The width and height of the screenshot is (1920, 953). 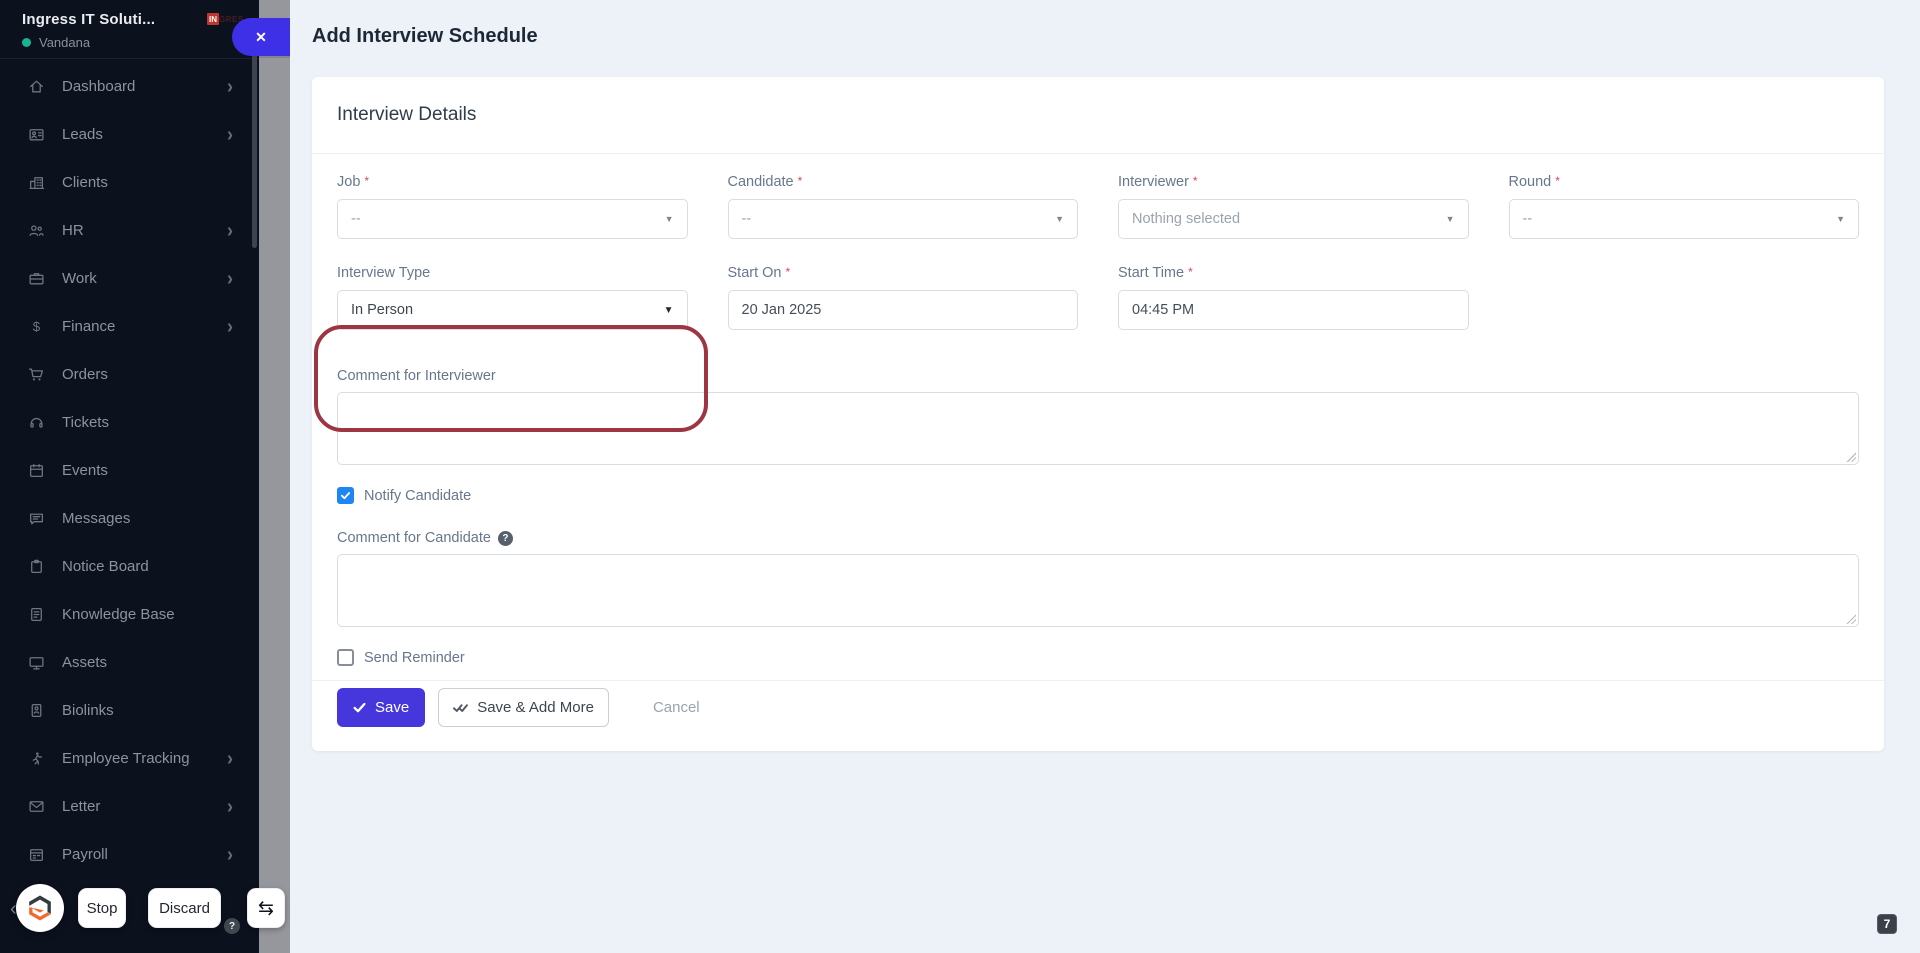 What do you see at coordinates (36, 710) in the screenshot?
I see `biolinks-icon` at bounding box center [36, 710].